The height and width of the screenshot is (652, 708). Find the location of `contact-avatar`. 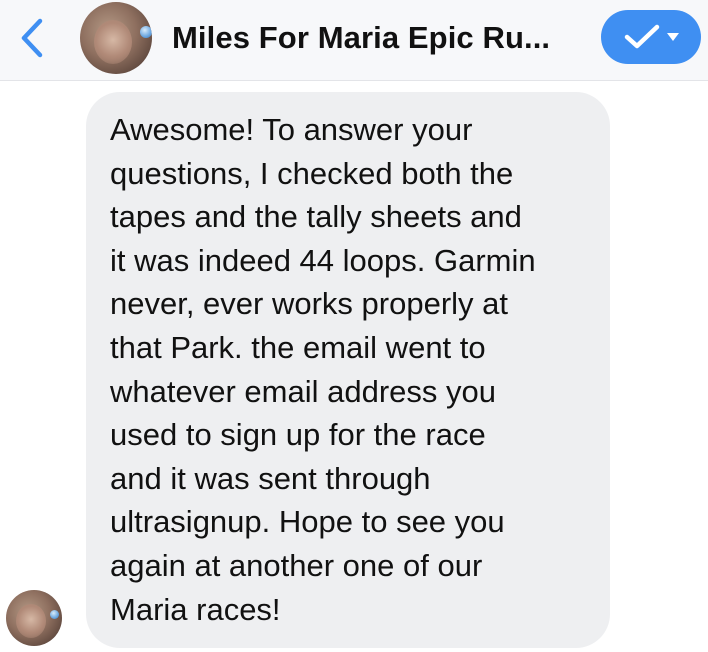

contact-avatar is located at coordinates (116, 38).